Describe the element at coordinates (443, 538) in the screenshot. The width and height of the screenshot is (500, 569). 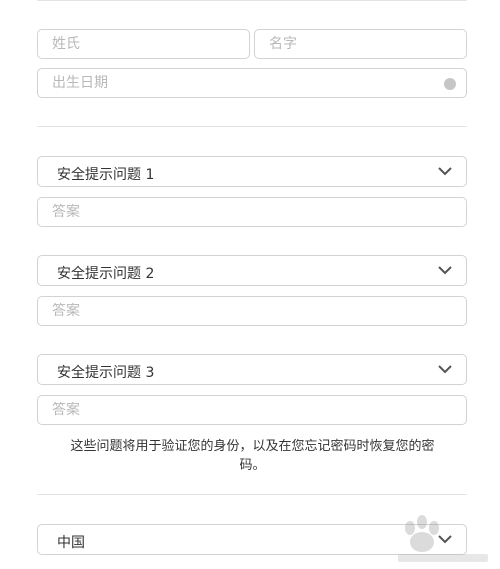
I see `watermark-logo` at that location.